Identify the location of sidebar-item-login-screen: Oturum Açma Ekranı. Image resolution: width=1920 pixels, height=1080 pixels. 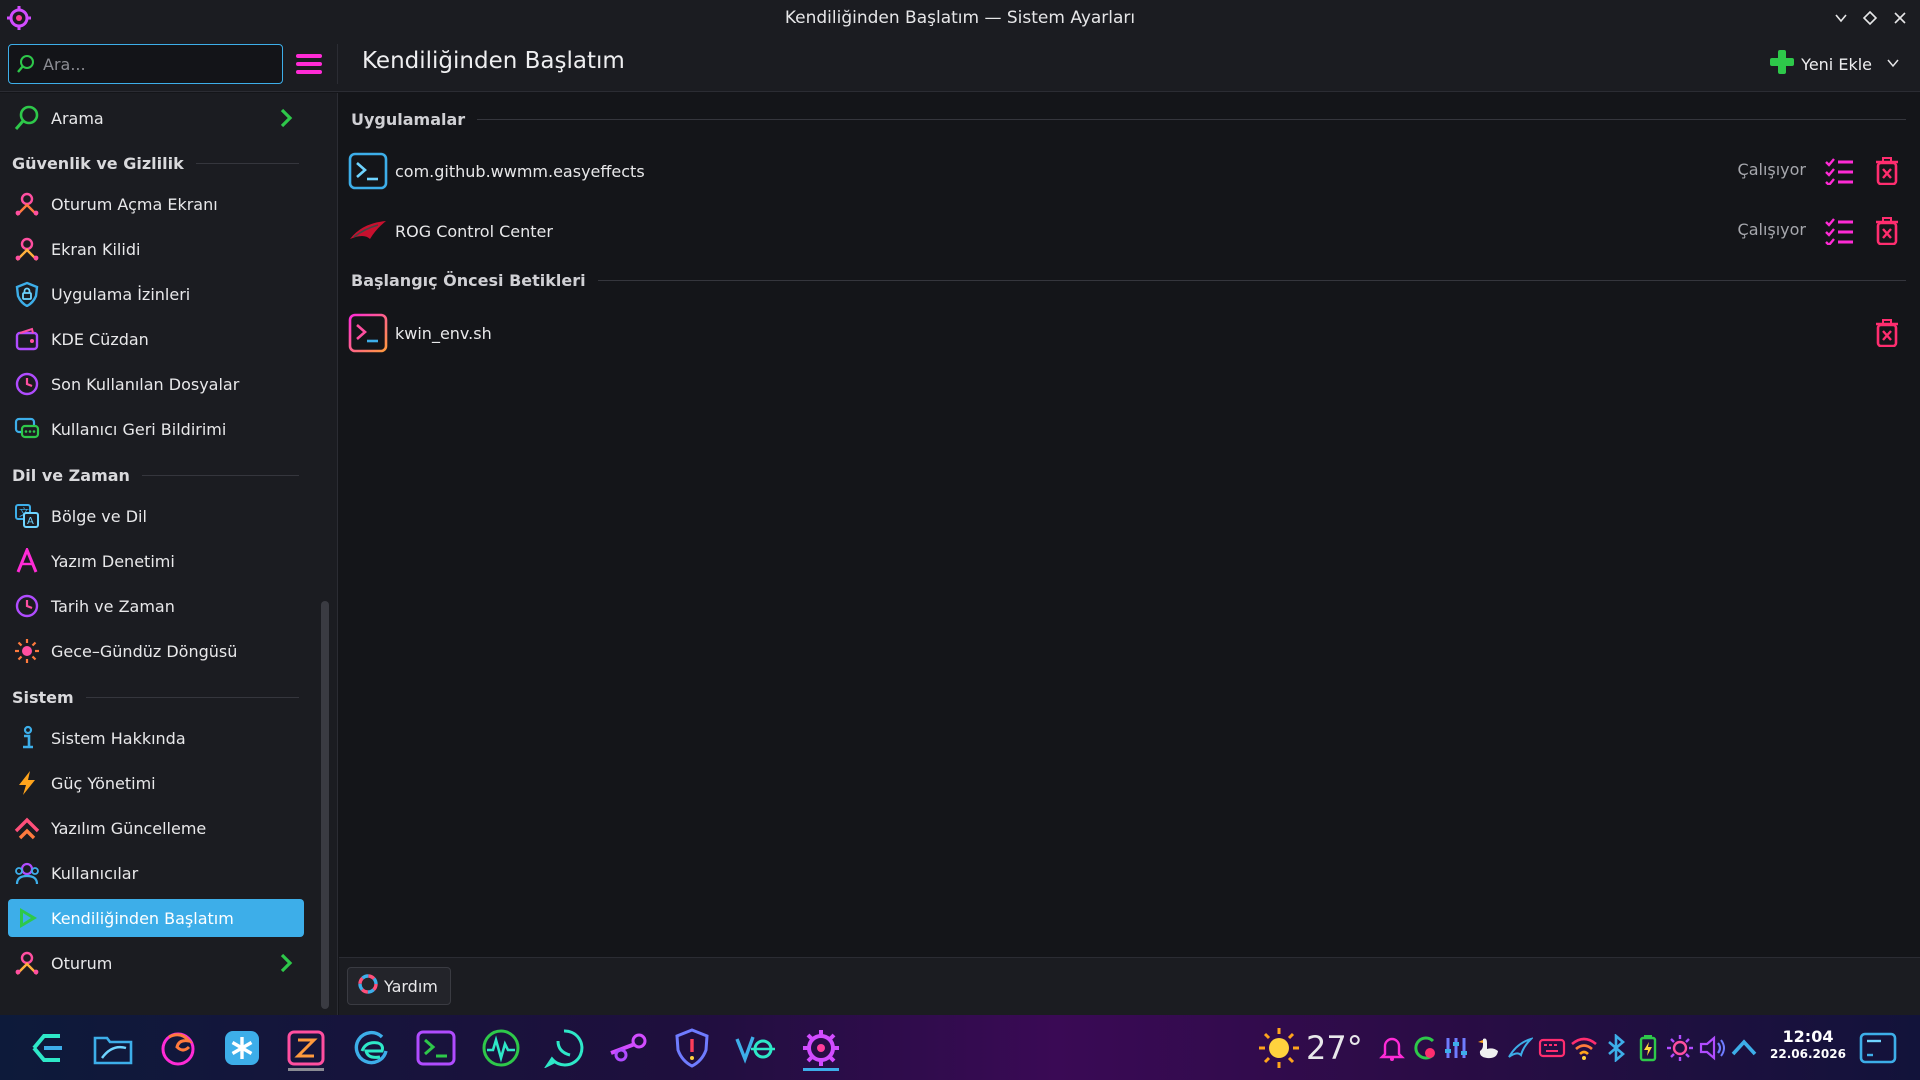
(156, 204).